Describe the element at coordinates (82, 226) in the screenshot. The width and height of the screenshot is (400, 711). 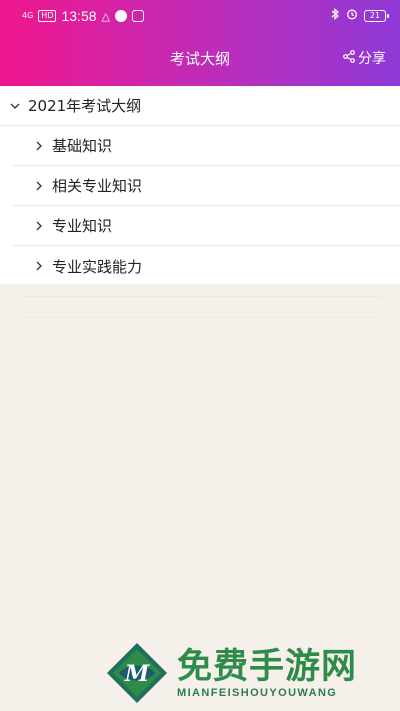
I see `outline-item-label: 专业知识` at that location.